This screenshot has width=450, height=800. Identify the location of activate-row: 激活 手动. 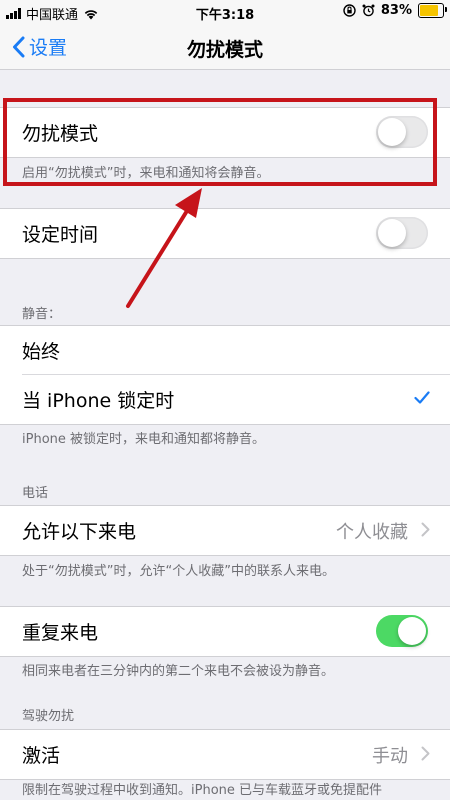
(225, 754).